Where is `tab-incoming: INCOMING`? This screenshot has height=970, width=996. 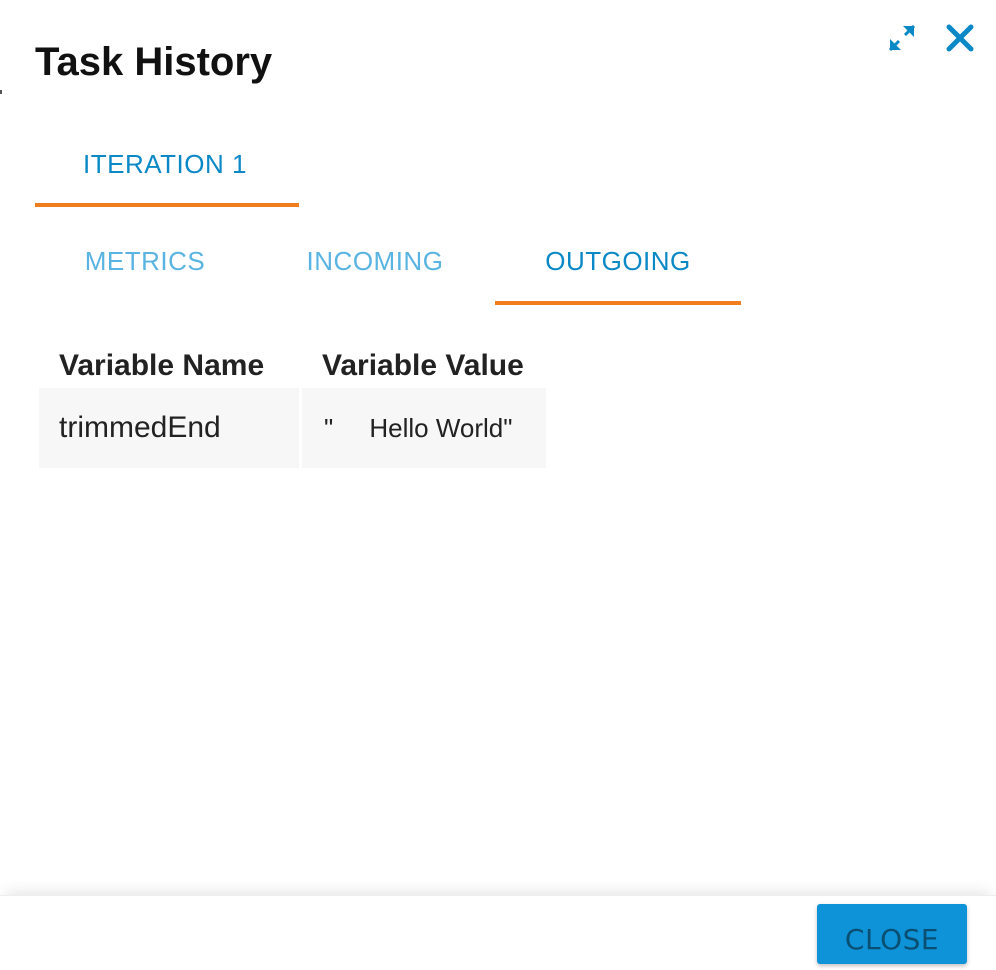 tab-incoming: INCOMING is located at coordinates (375, 260).